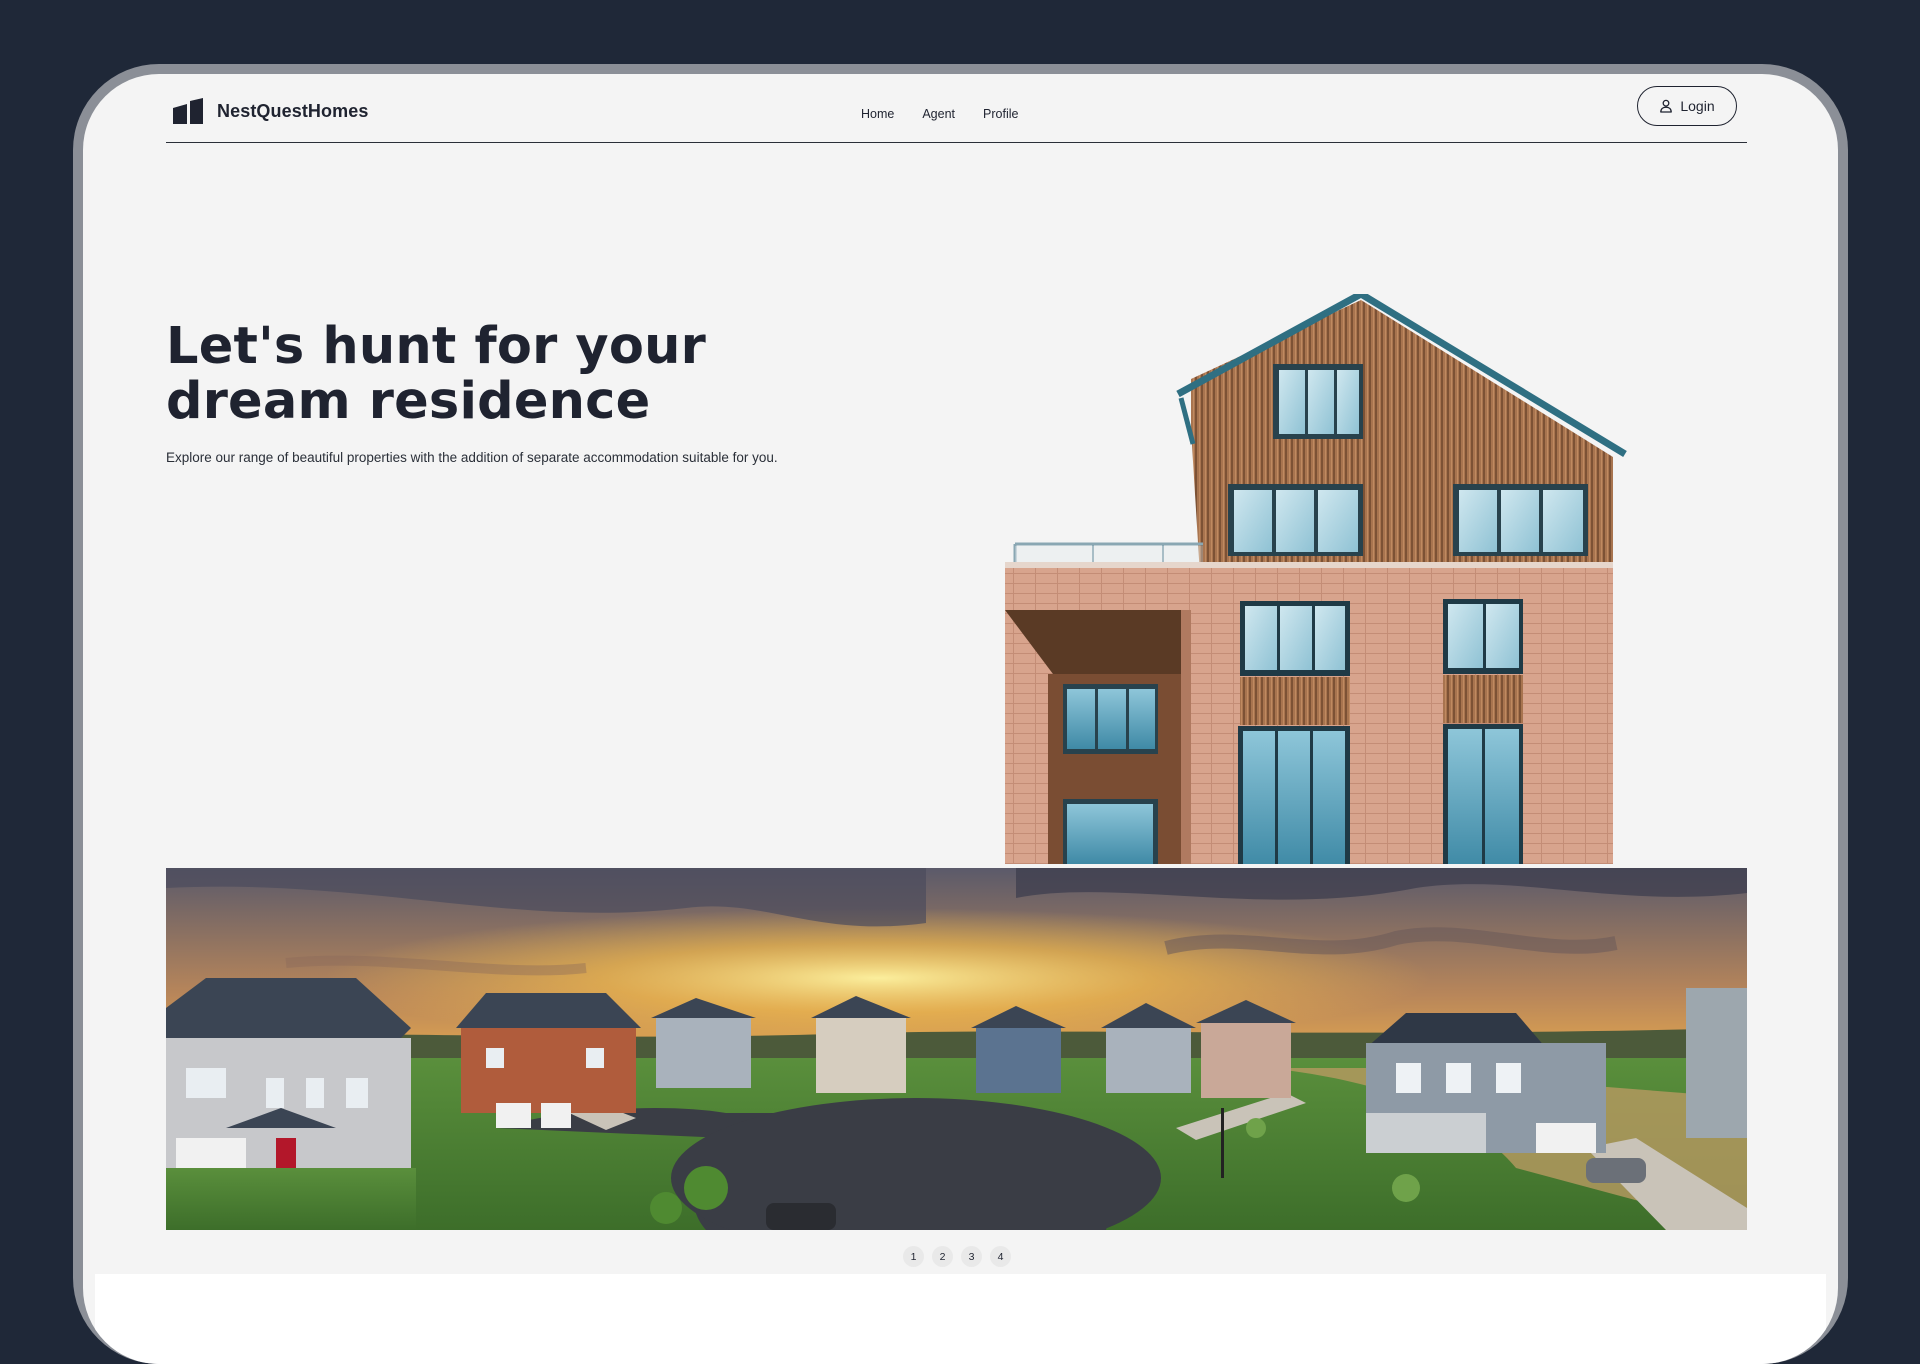 This screenshot has width=1920, height=1364. I want to click on main-nav: Home Agent Profile, so click(939, 114).